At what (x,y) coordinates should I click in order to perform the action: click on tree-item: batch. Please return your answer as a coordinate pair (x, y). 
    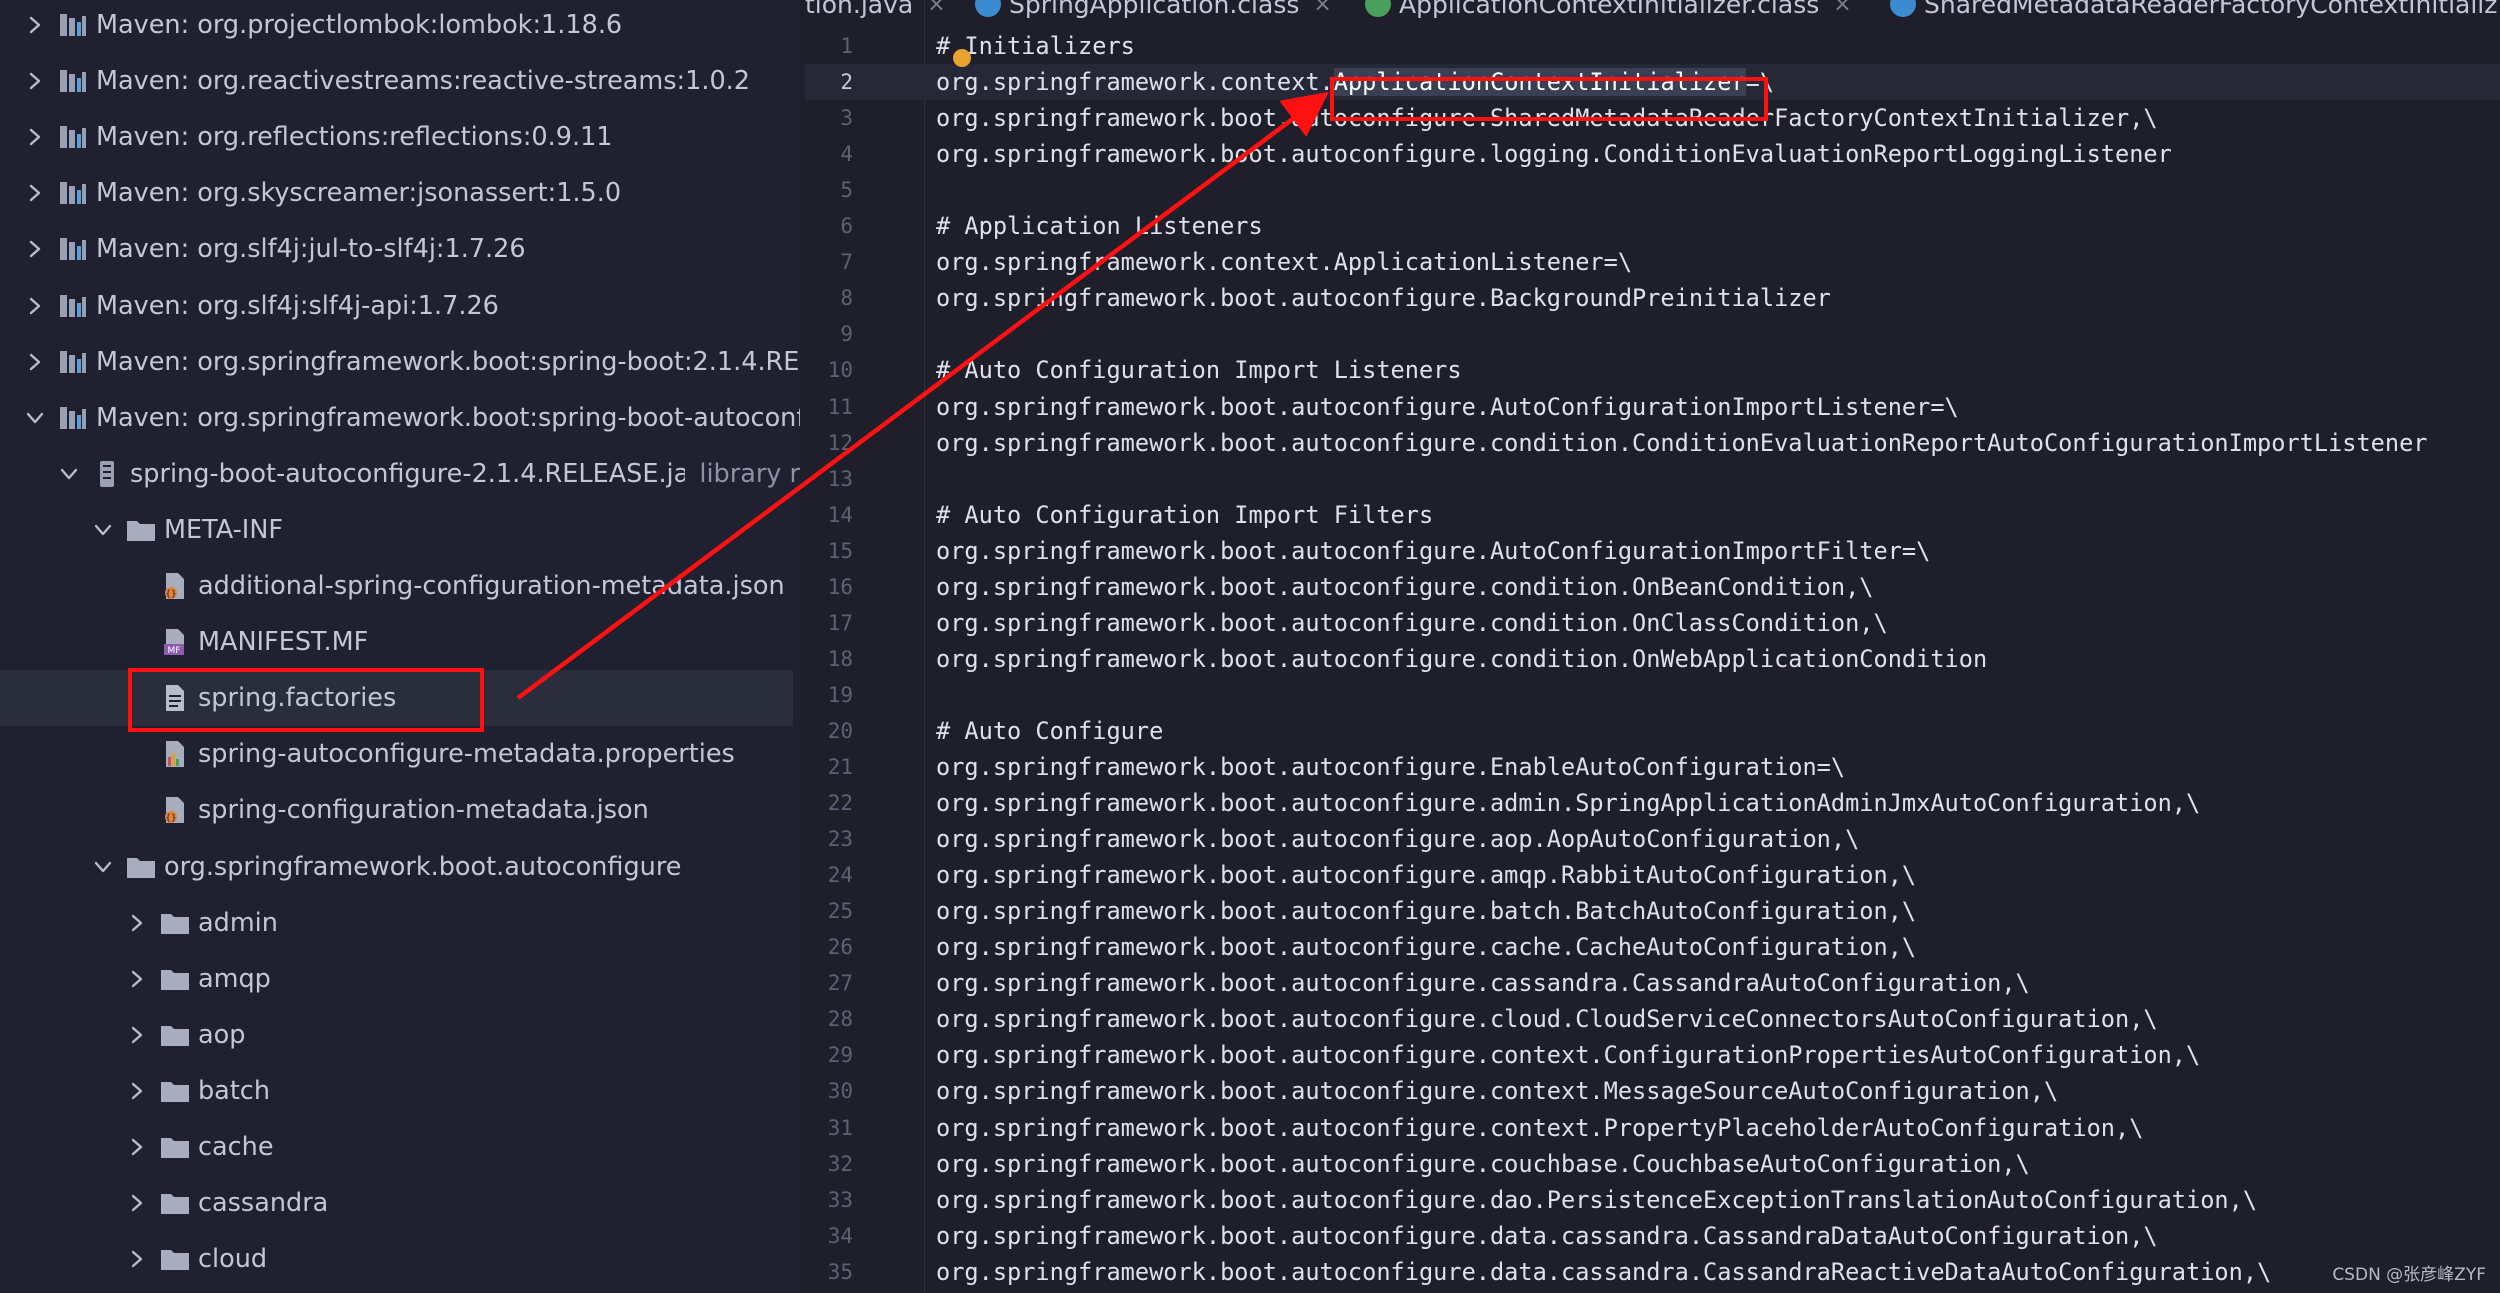
    Looking at the image, I should click on (400, 1091).